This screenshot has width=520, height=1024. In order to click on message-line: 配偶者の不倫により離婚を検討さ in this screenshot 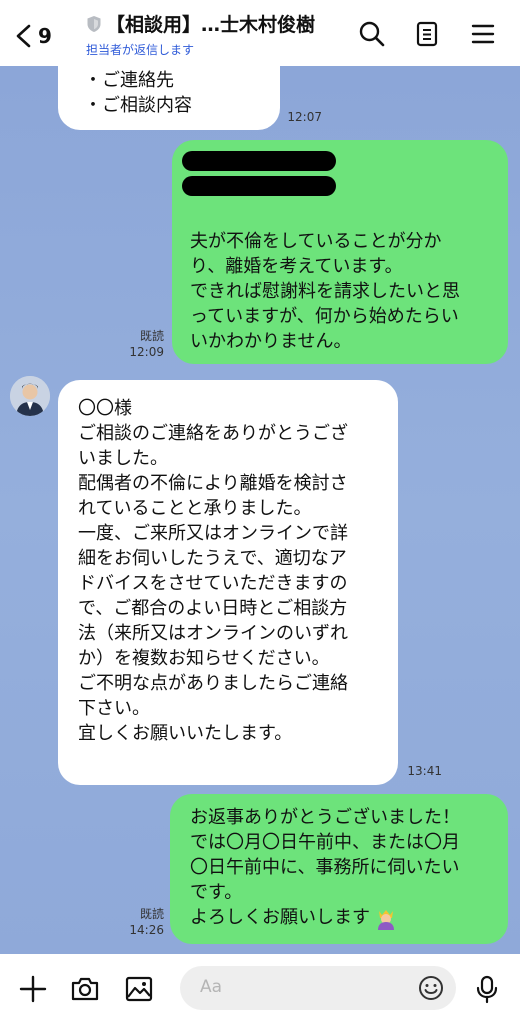, I will do `click(213, 483)`.